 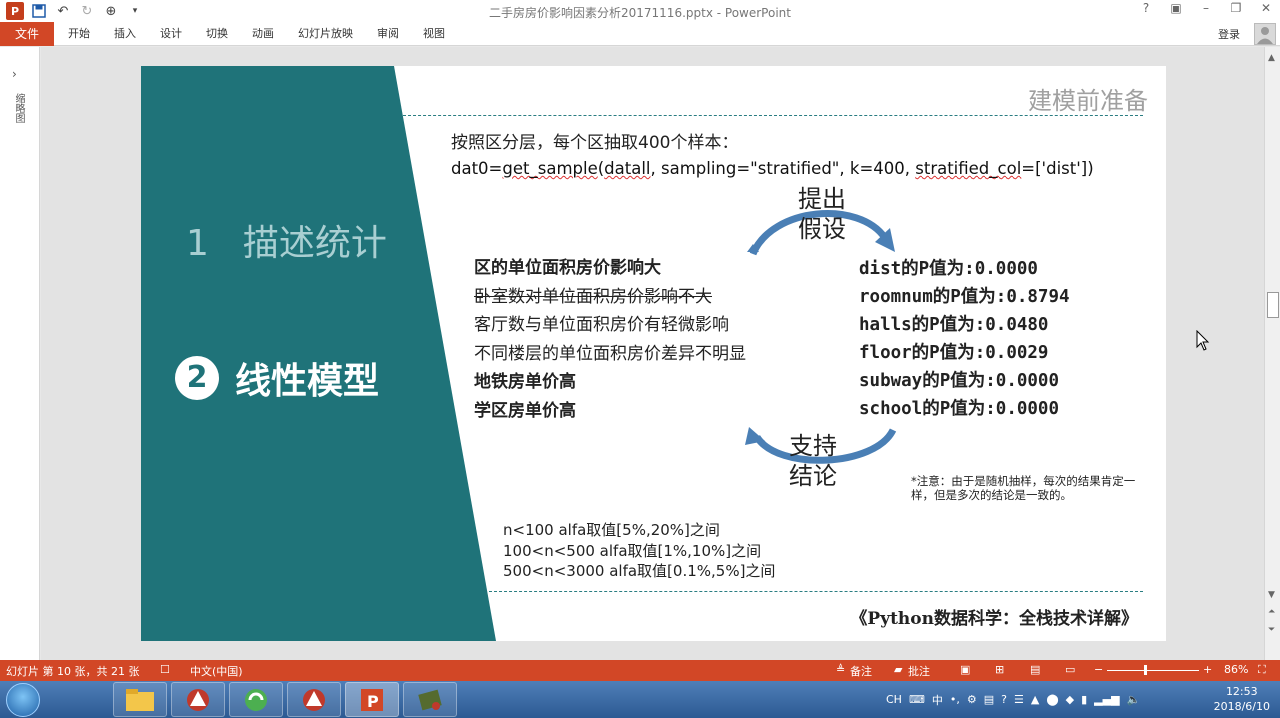 What do you see at coordinates (593, 296) in the screenshot?
I see `finding-item: 卧室数对单位面积房价影响不大` at bounding box center [593, 296].